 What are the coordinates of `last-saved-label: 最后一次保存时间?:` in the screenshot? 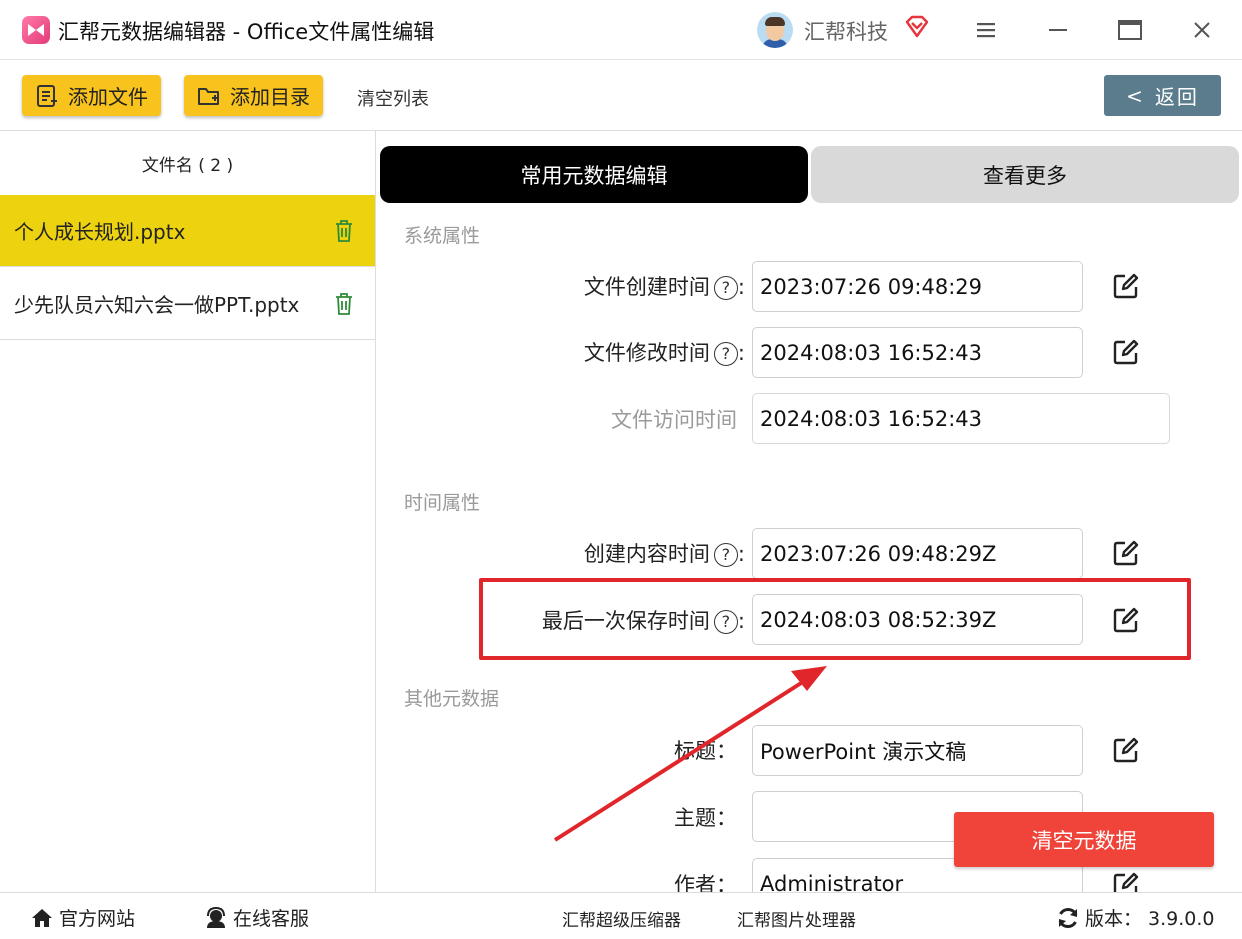 It's located at (643, 621).